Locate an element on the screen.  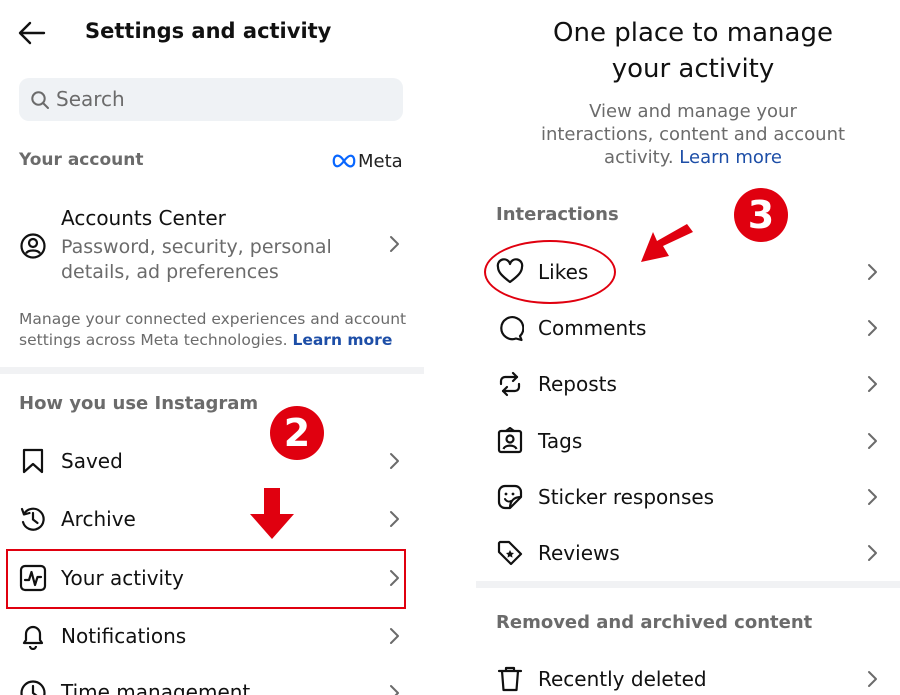
meta-logo: Meta is located at coordinates (367, 161).